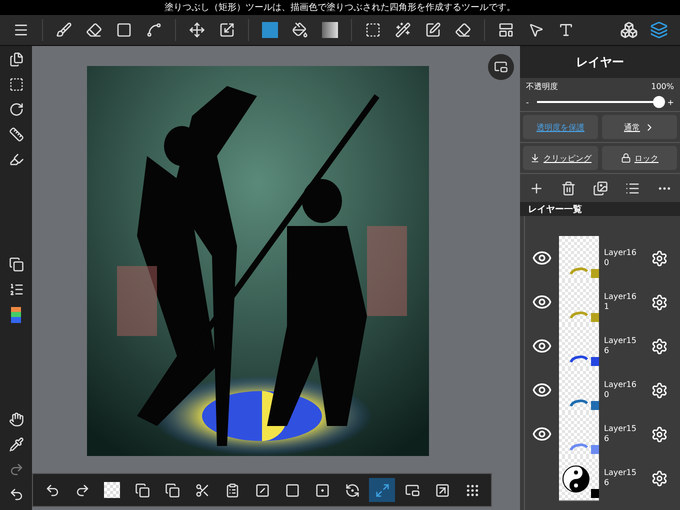 Image resolution: width=680 pixels, height=510 pixels. Describe the element at coordinates (16, 264) in the screenshot. I see `color-squares-icon` at that location.